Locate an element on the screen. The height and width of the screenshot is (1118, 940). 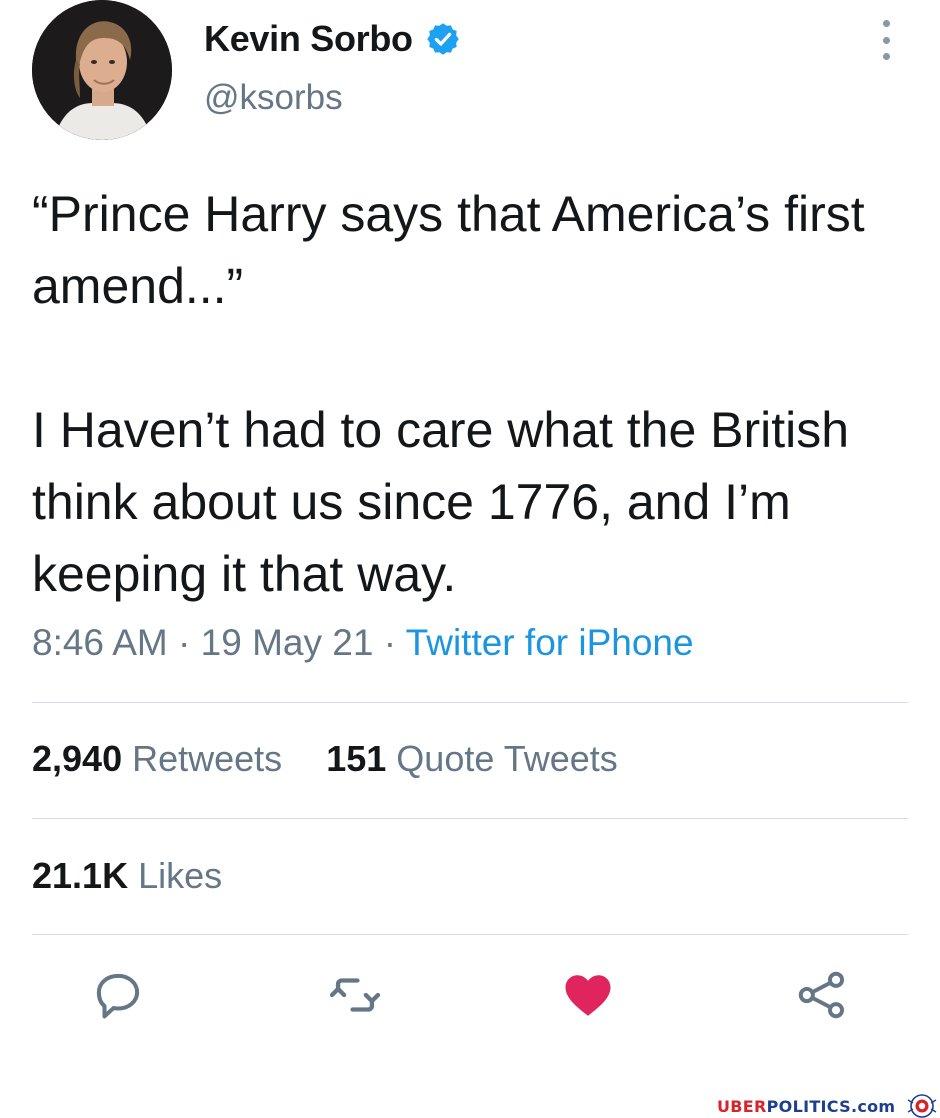
tweet-meta: 8:46 AM · 19 May 21 · Twitter for iPhone is located at coordinates (363, 643).